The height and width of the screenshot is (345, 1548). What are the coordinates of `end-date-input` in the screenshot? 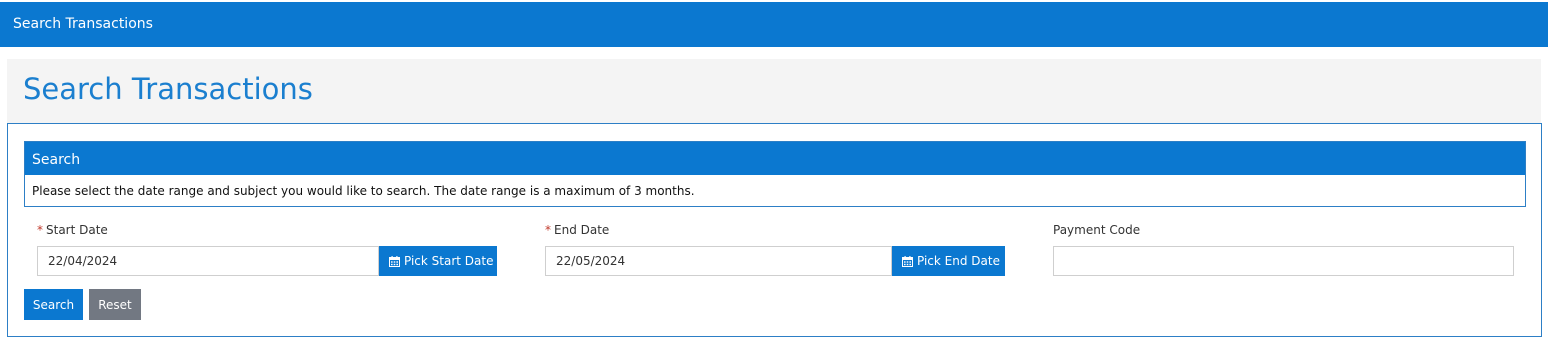 It's located at (718, 261).